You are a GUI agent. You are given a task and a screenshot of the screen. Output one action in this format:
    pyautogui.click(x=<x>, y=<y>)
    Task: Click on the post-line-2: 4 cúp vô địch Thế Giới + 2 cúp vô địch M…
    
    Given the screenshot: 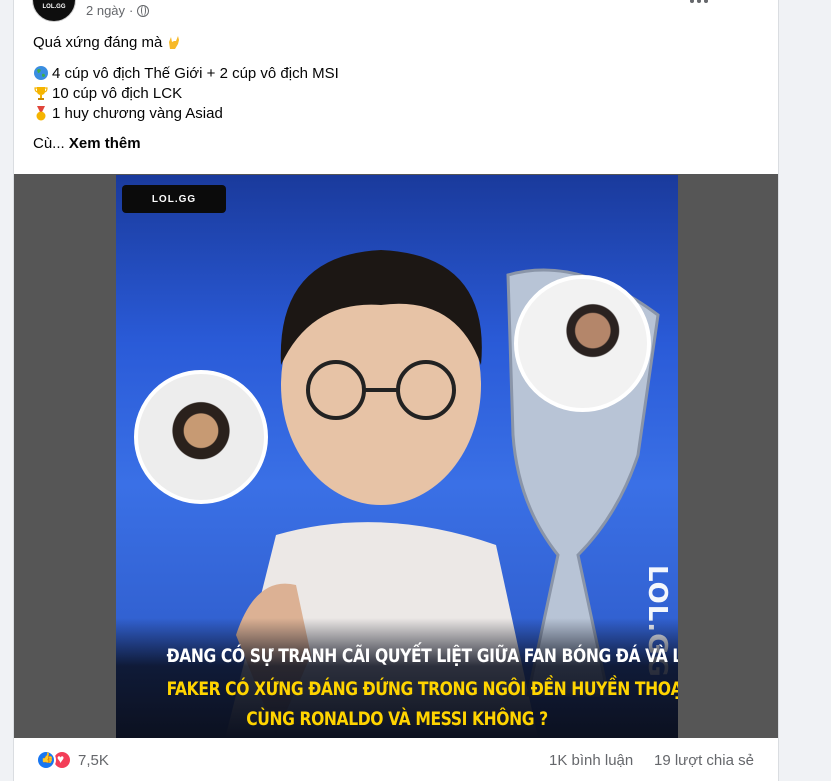 What is the action you would take?
    pyautogui.click(x=393, y=74)
    